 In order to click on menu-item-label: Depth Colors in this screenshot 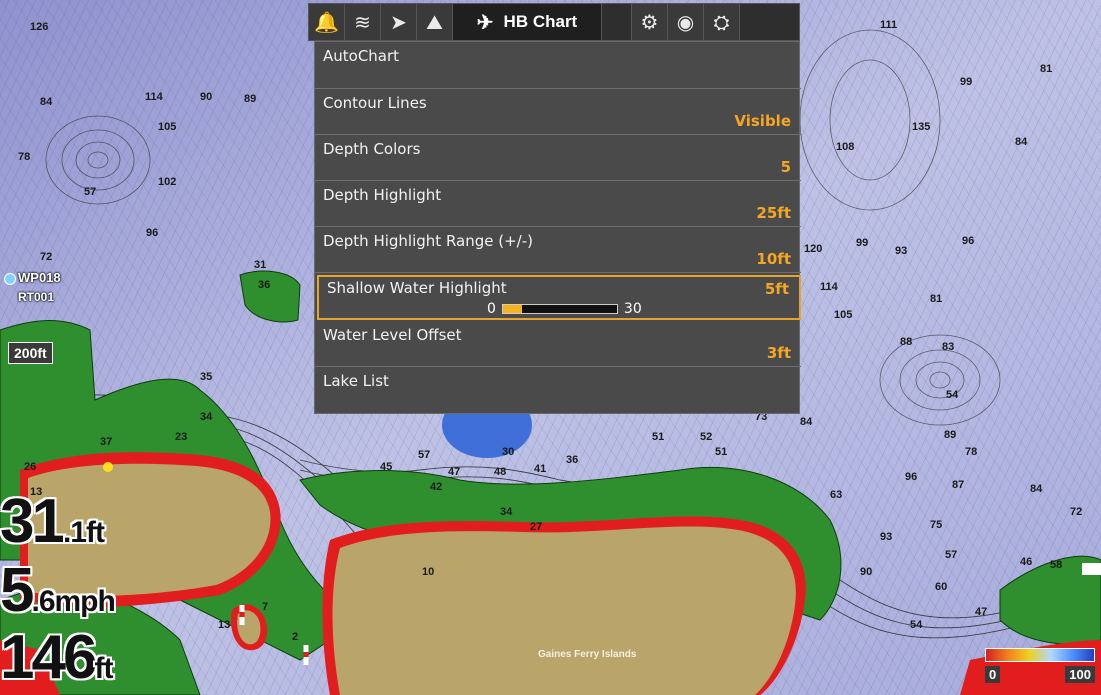, I will do `click(372, 149)`.